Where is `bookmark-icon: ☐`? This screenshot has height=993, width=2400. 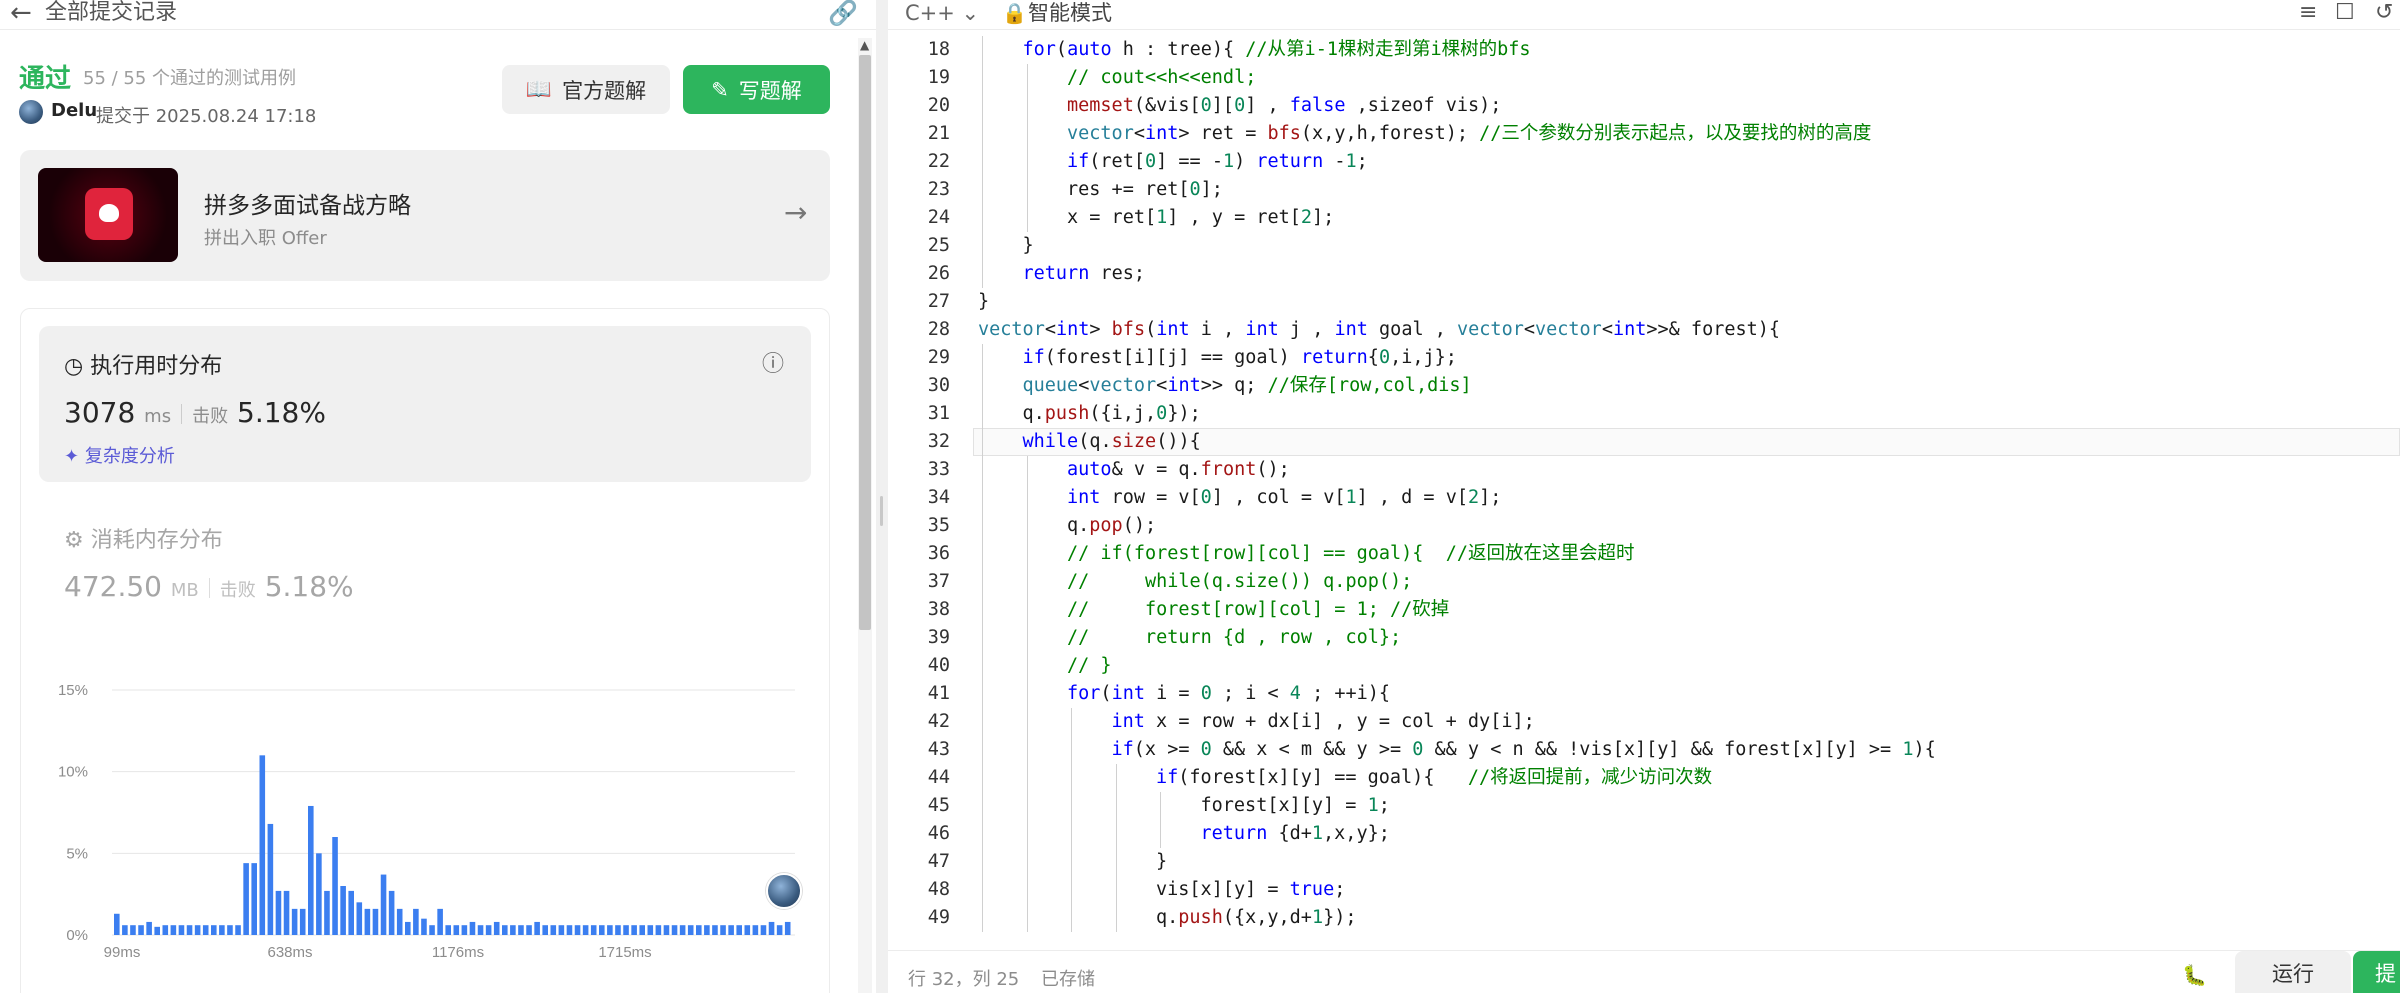 bookmark-icon: ☐ is located at coordinates (2345, 13).